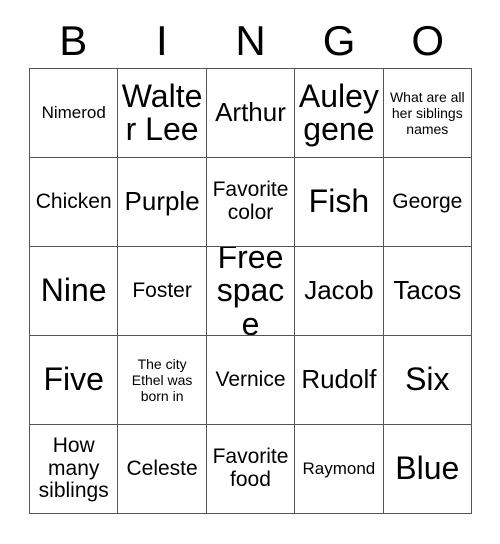  I want to click on header-letter-i: I, so click(162, 40).